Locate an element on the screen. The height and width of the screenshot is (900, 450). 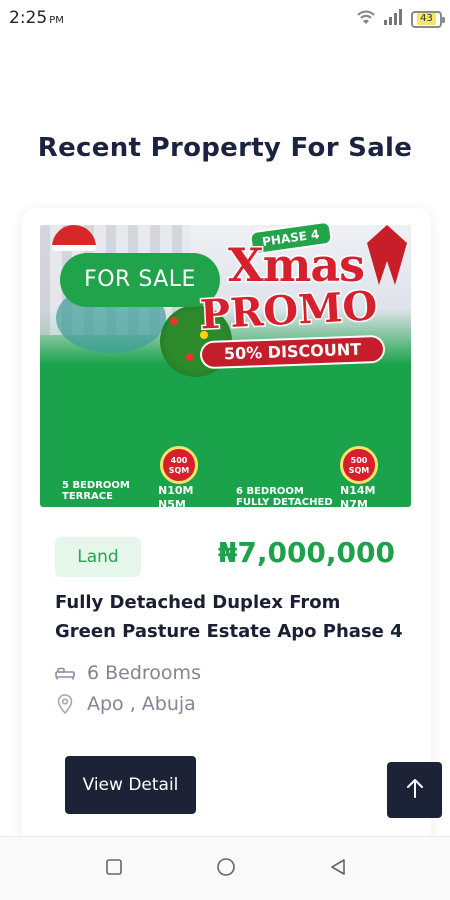
wifi-icon is located at coordinates (366, 19).